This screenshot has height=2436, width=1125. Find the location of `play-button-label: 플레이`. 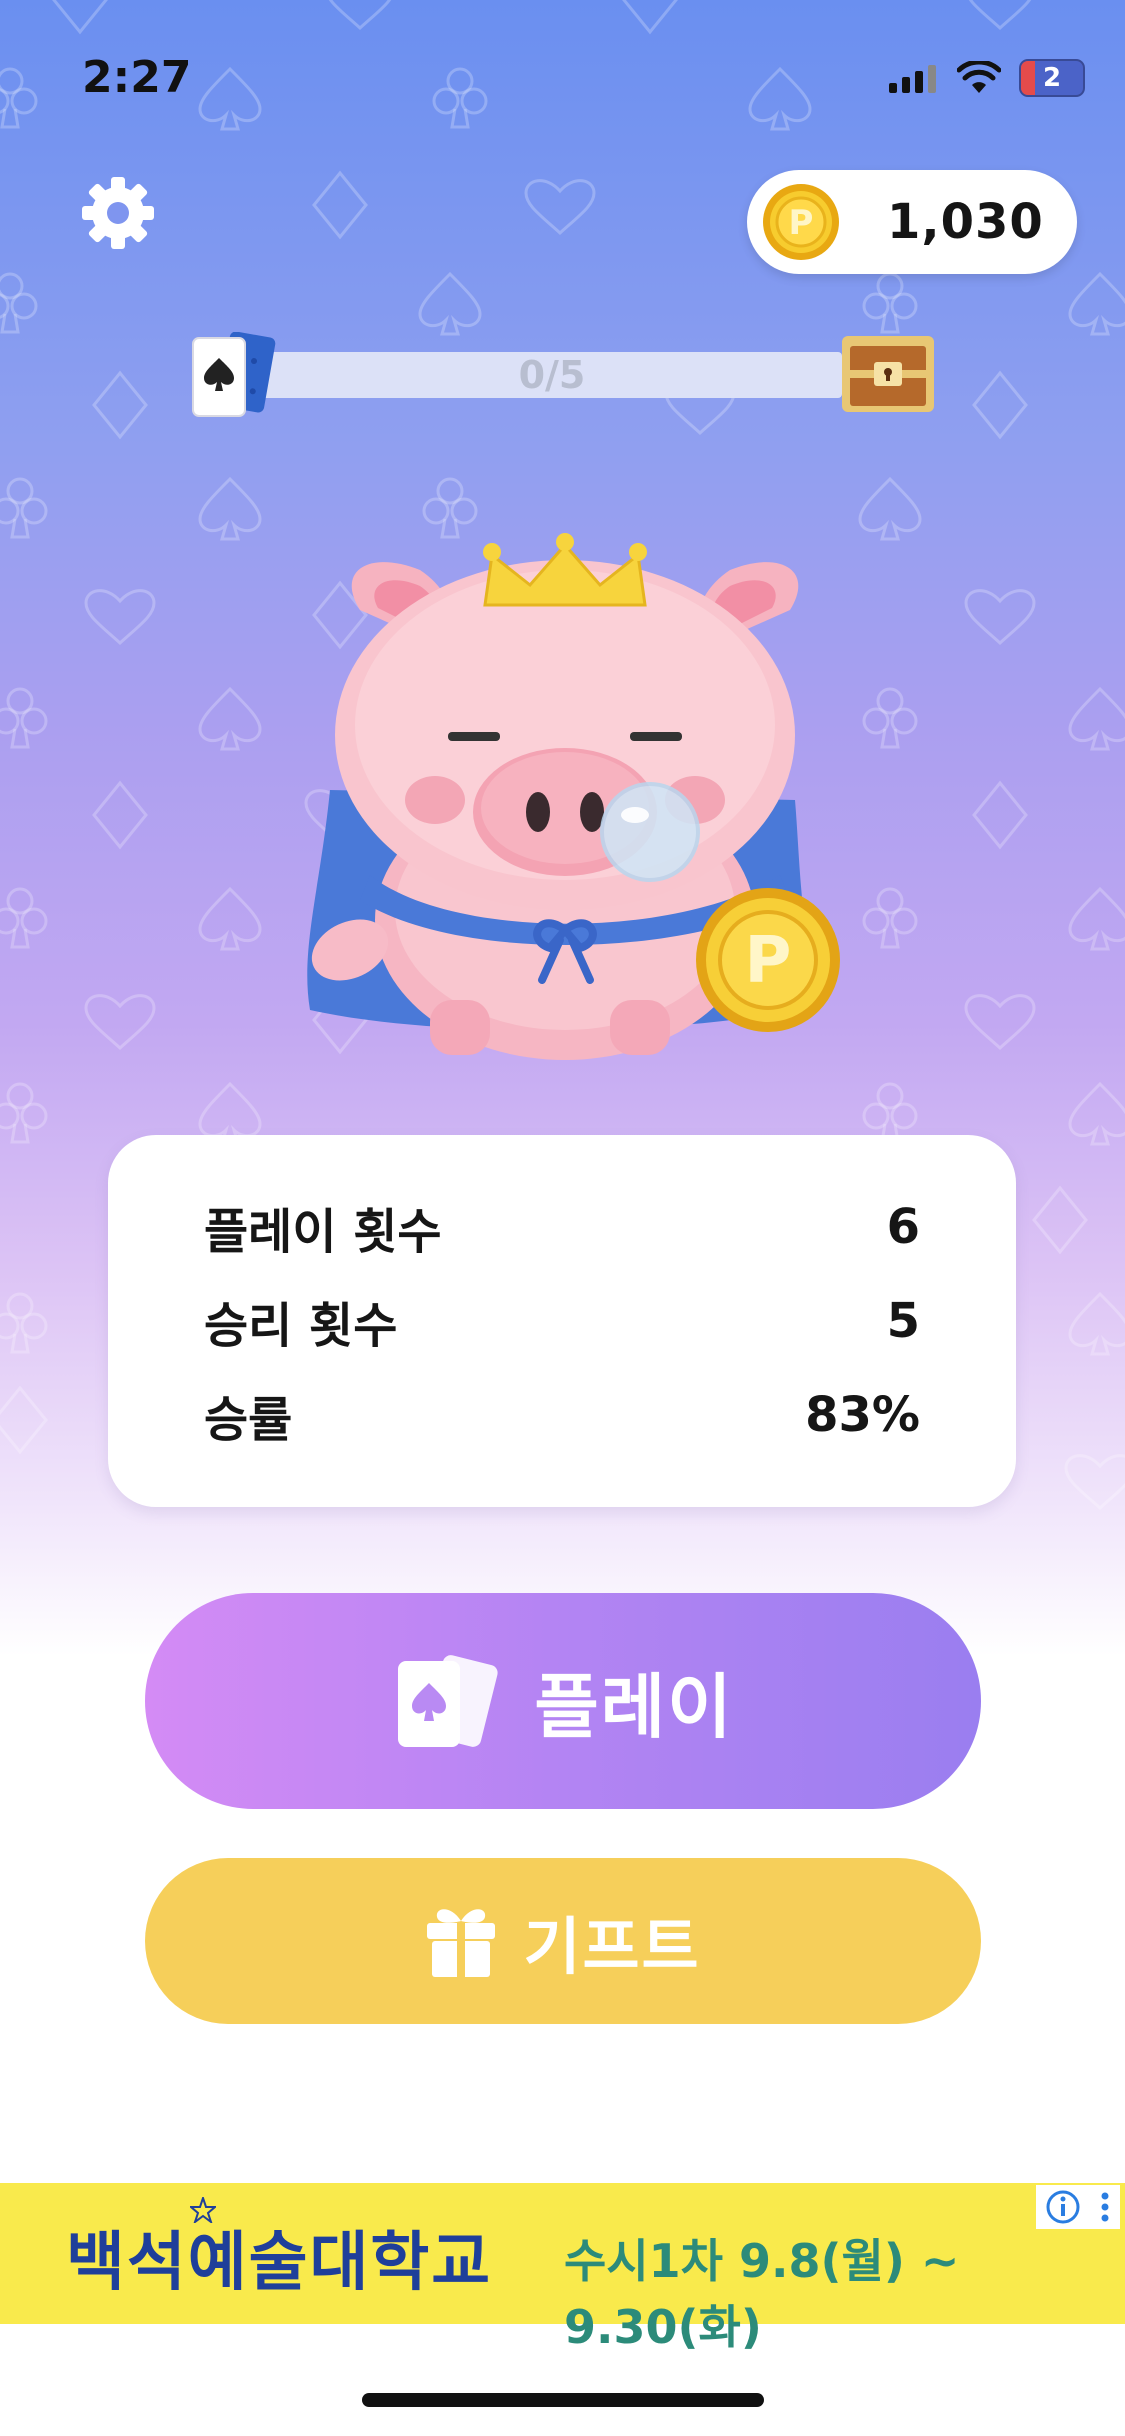

play-button-label: 플레이 is located at coordinates (634, 1706).